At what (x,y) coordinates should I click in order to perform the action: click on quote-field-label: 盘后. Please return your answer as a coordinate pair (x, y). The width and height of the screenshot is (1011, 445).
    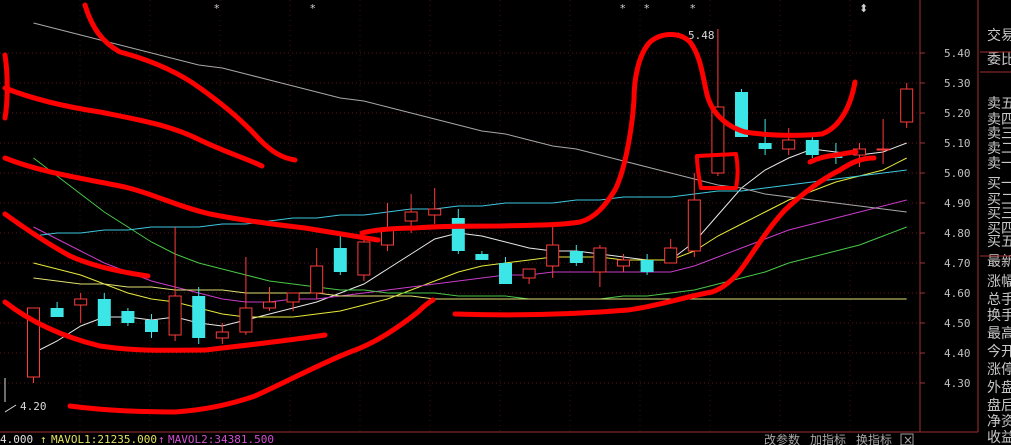
    Looking at the image, I should click on (999, 405).